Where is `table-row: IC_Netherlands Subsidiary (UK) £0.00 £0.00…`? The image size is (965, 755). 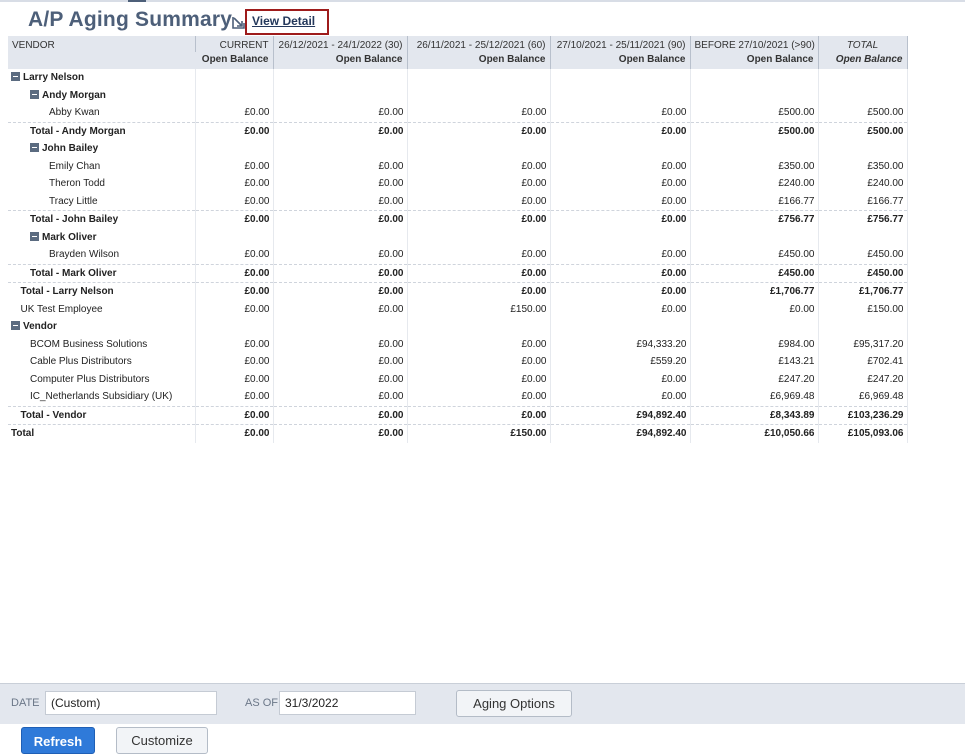 table-row: IC_Netherlands Subsidiary (UK) £0.00 £0.00… is located at coordinates (458, 397).